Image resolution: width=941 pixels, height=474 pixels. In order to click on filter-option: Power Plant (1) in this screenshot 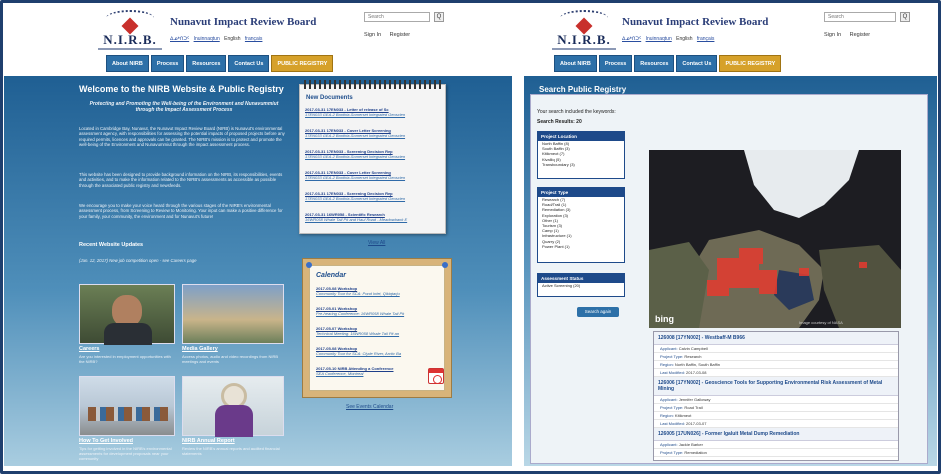, I will do `click(581, 246)`.